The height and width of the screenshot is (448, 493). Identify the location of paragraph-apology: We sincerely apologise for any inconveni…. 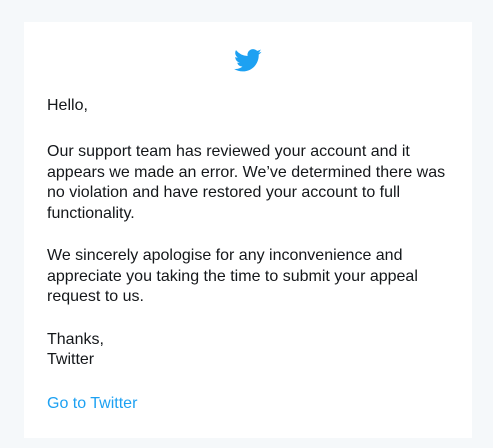
(232, 276).